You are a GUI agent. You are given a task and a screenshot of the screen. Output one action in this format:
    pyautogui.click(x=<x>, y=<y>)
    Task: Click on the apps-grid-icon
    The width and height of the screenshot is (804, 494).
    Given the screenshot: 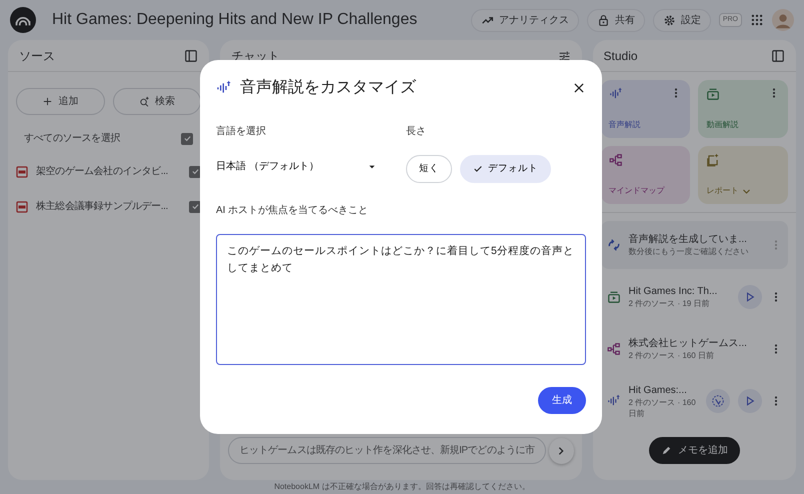 What is the action you would take?
    pyautogui.click(x=757, y=20)
    